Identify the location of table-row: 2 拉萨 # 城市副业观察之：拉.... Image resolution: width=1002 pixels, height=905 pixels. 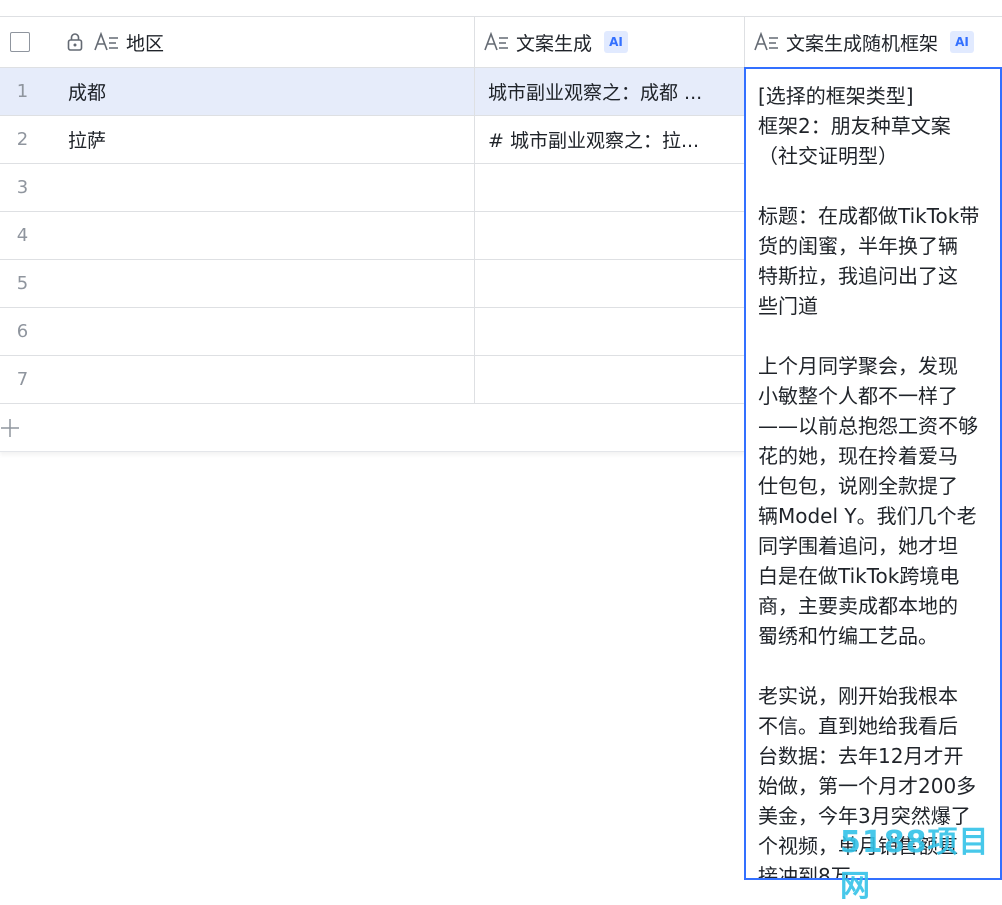
(372, 140).